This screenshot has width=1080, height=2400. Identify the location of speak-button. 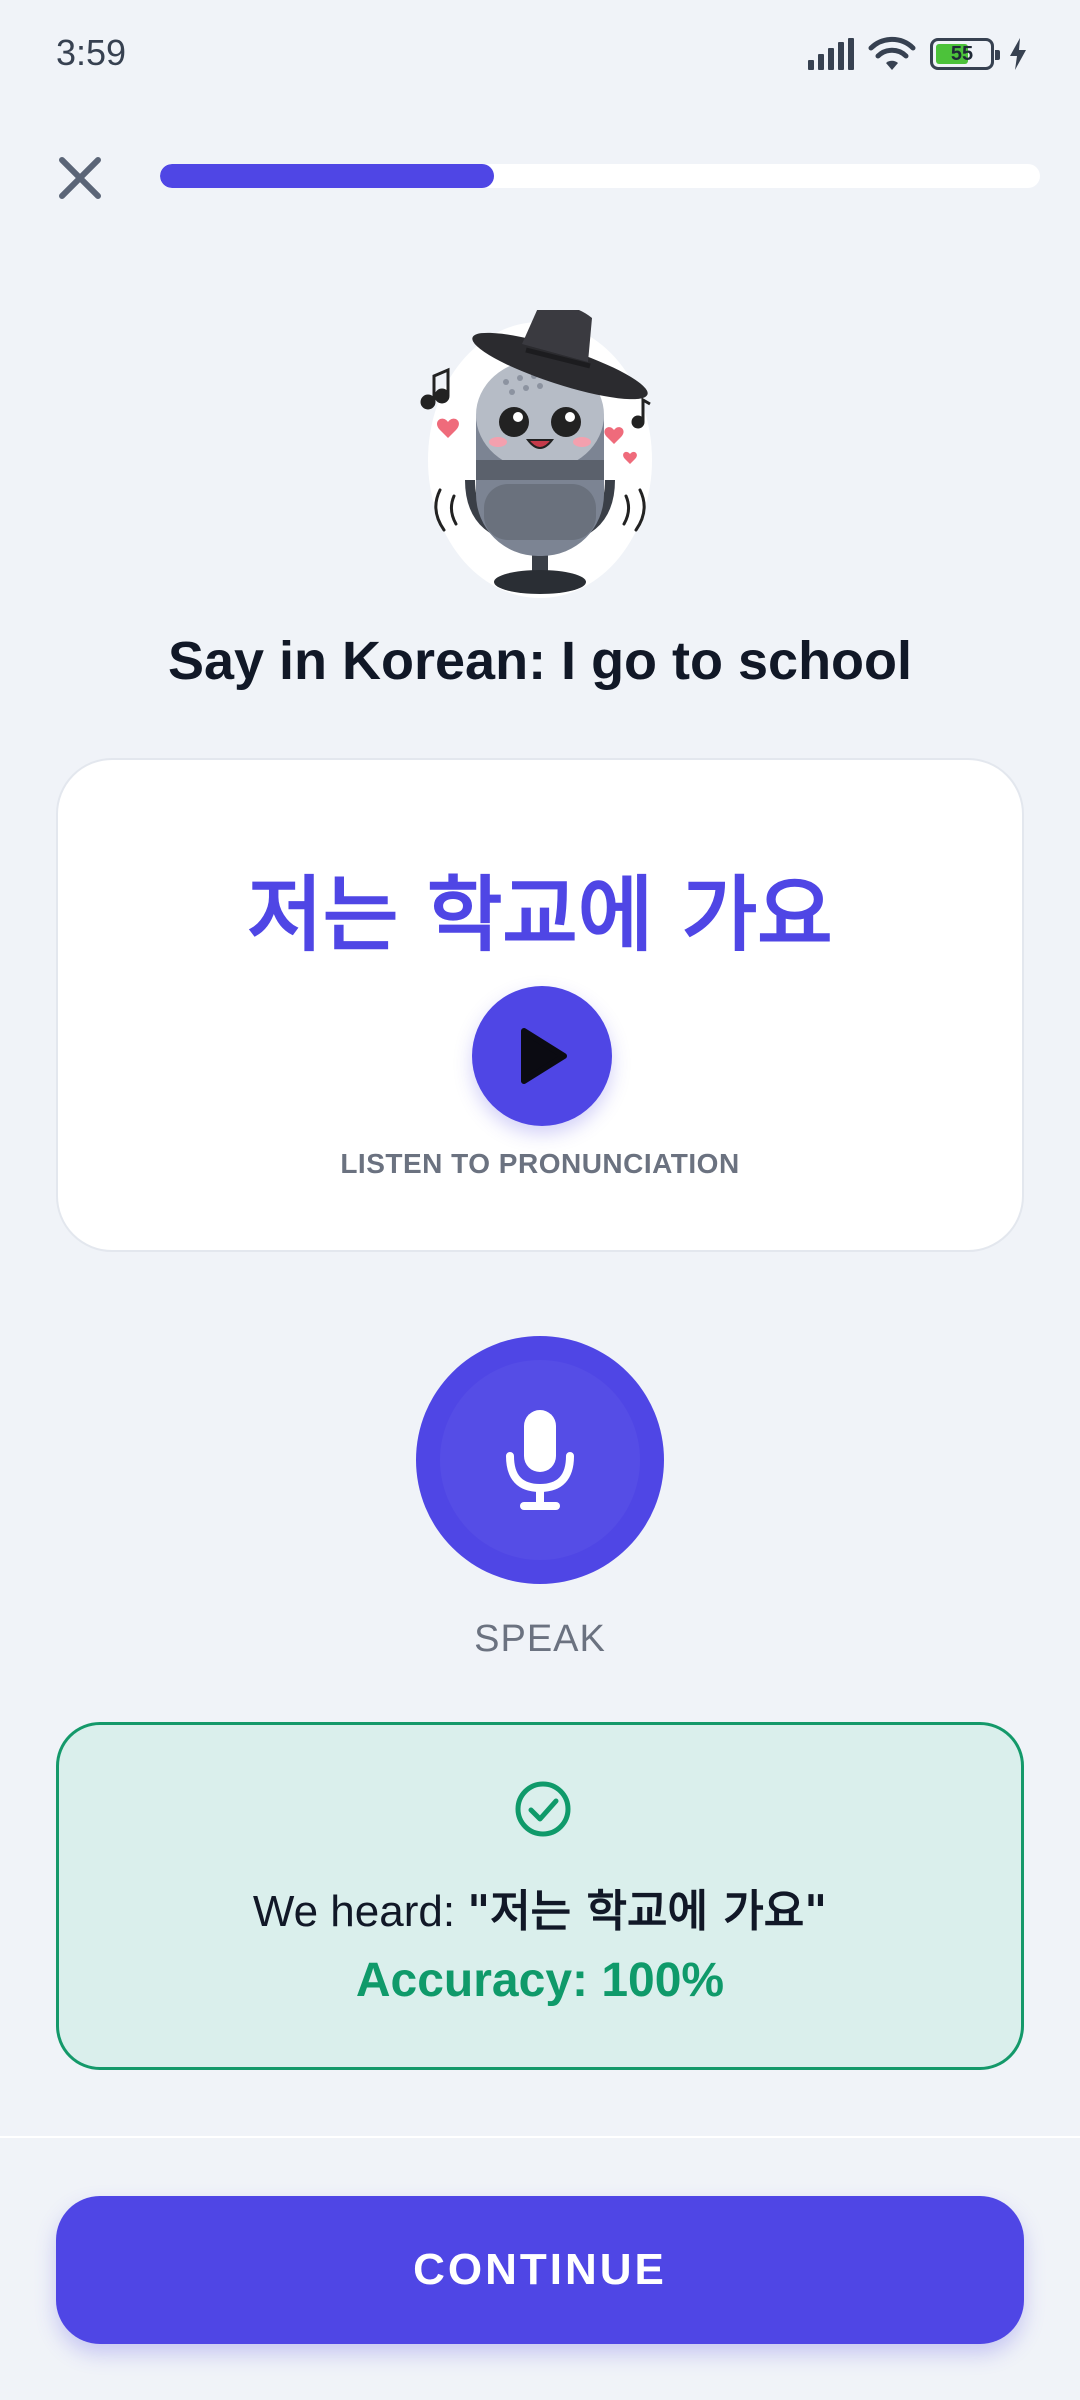
(540, 1460).